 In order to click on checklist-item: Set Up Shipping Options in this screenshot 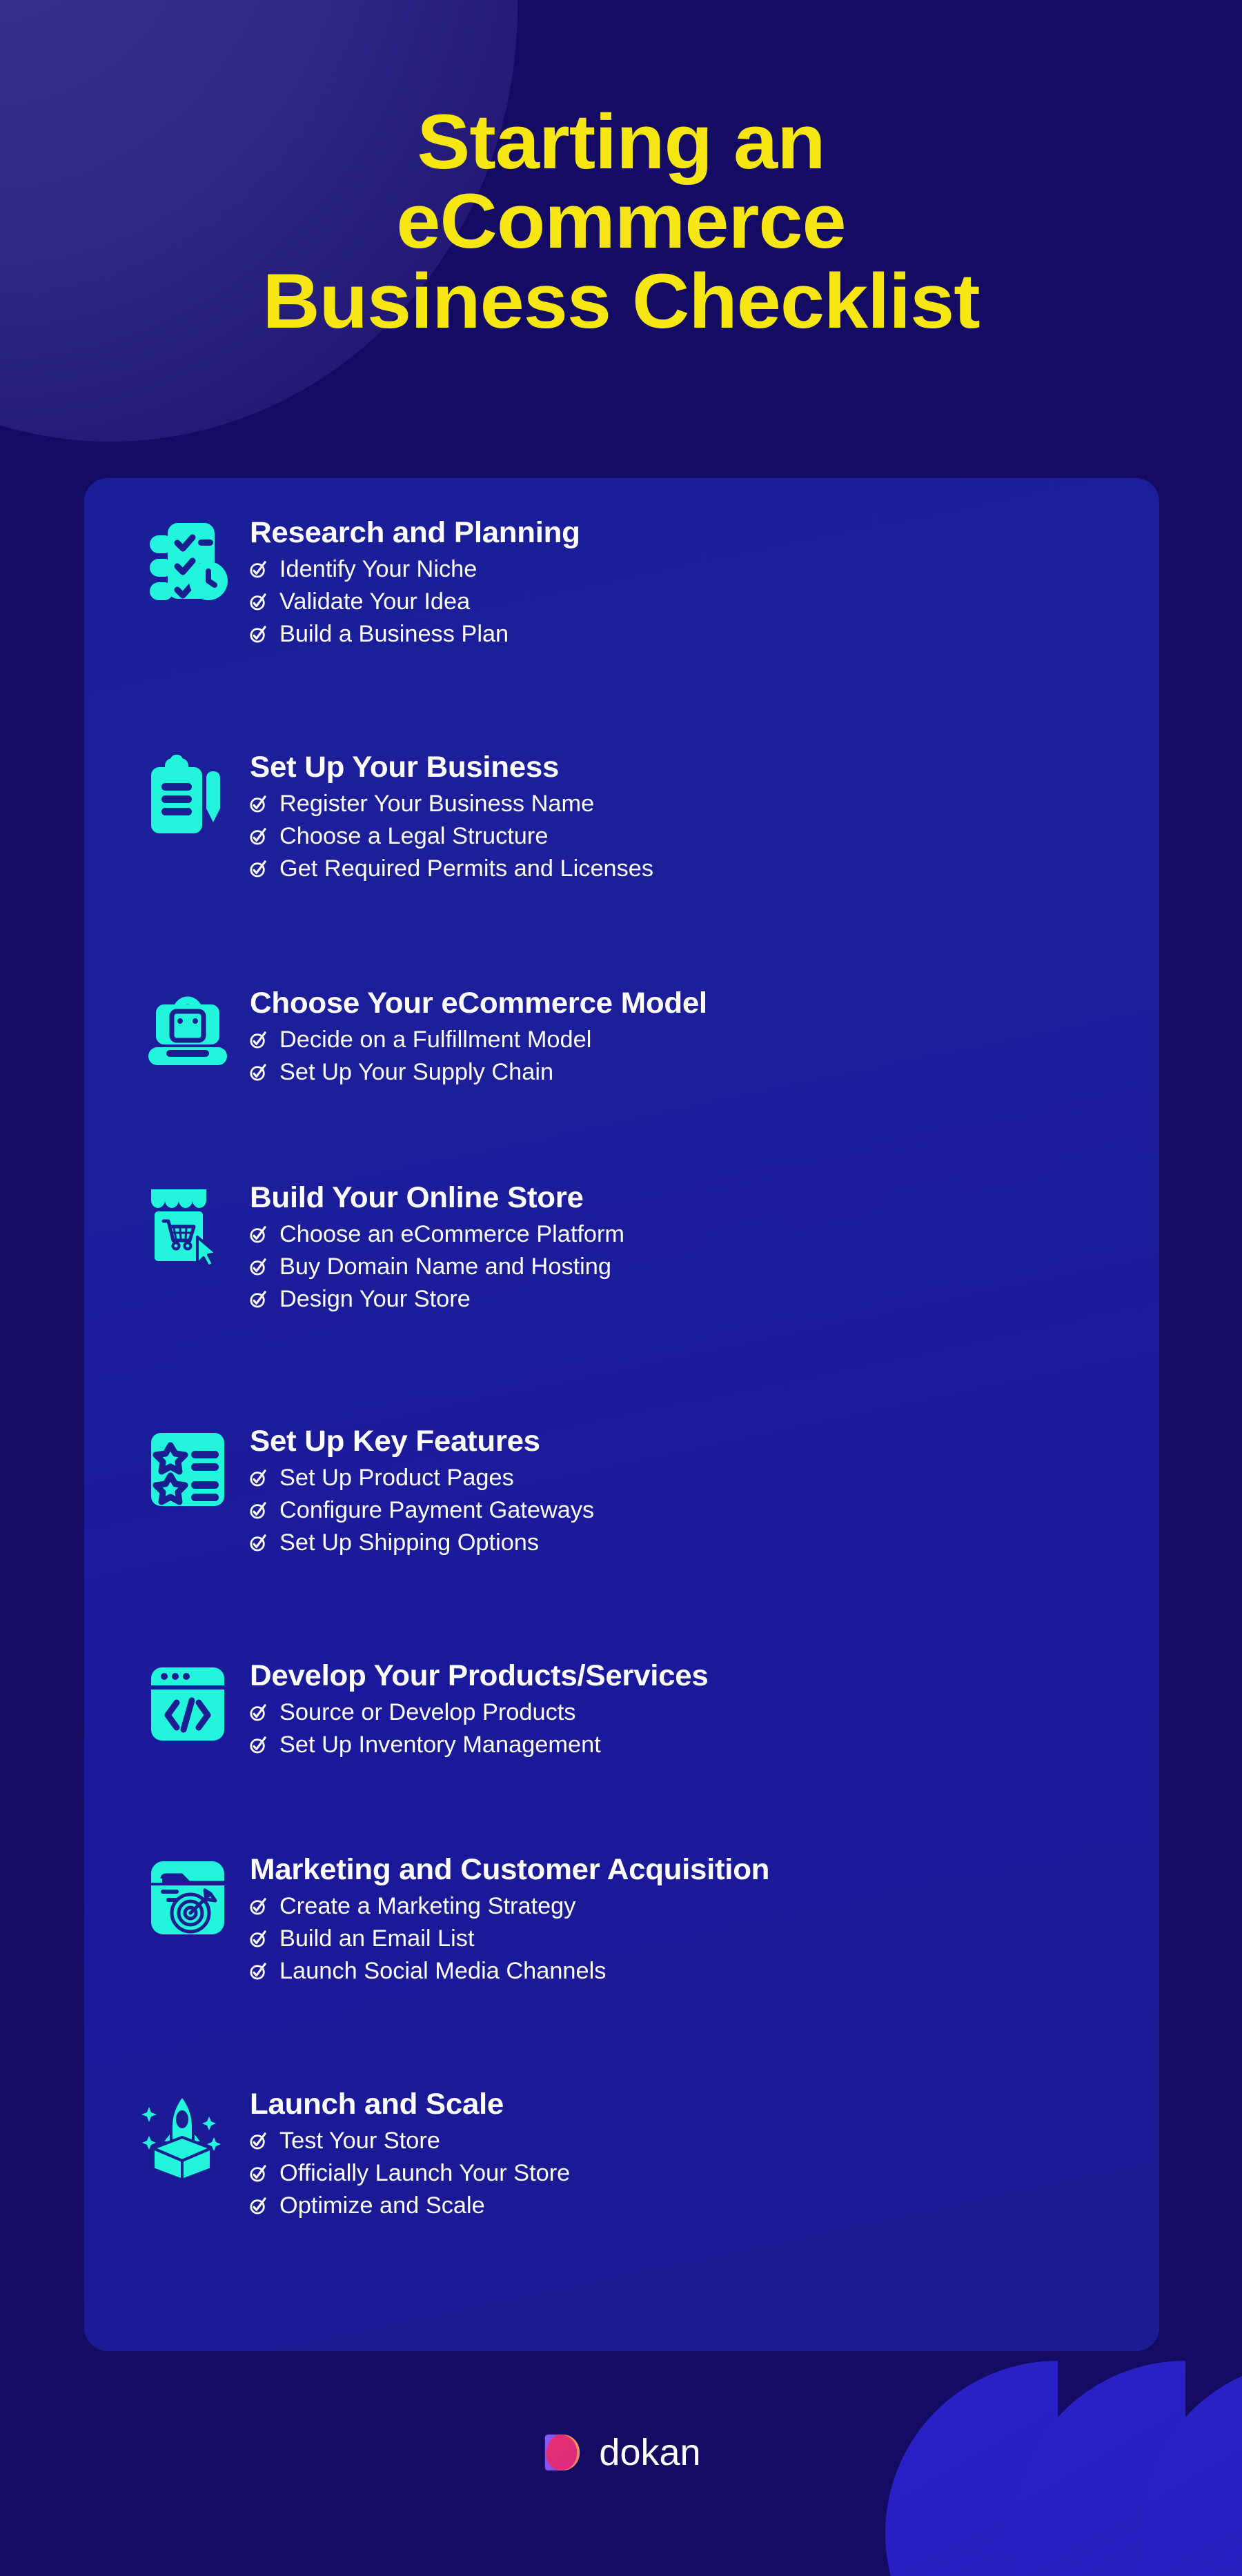, I will do `click(420, 1542)`.